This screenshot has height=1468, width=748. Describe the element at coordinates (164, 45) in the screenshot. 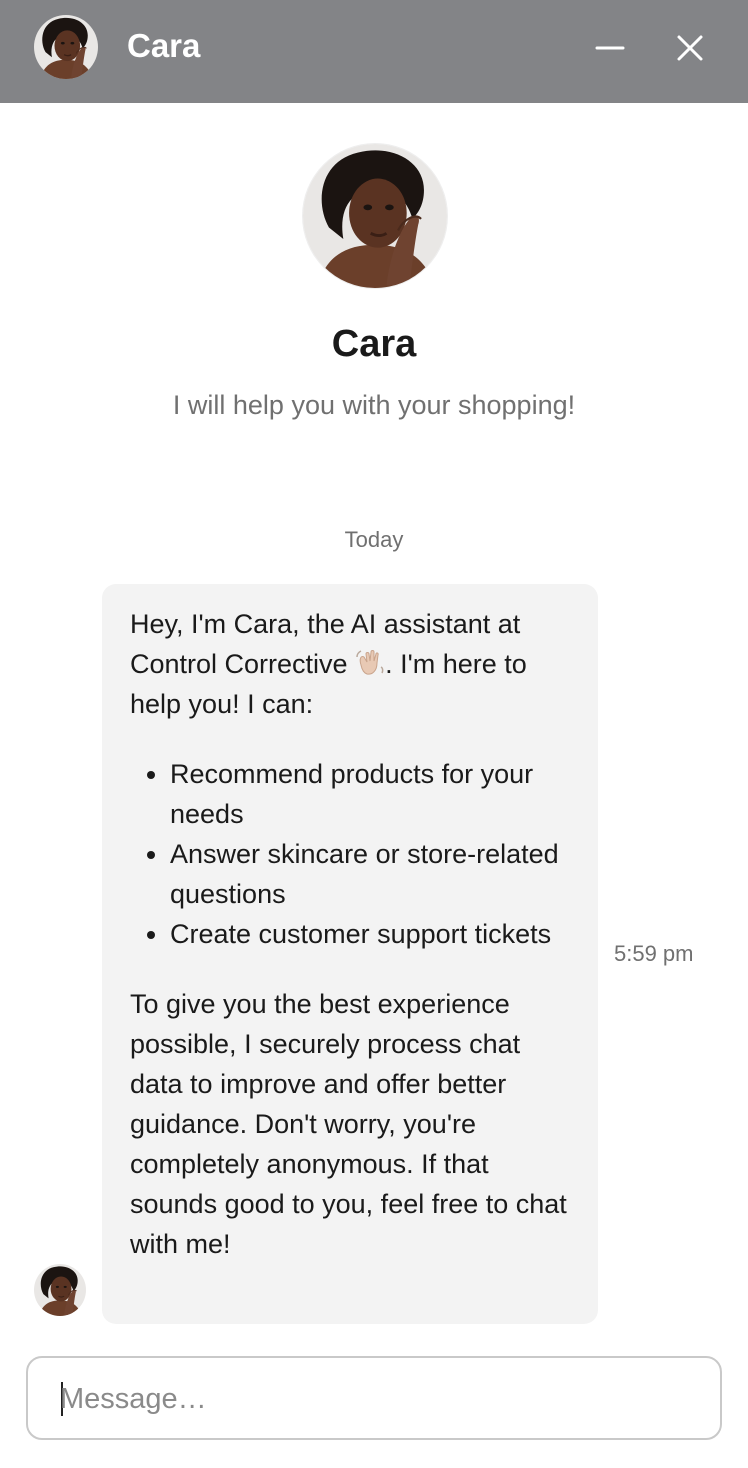

I see `header-title: Cara` at that location.